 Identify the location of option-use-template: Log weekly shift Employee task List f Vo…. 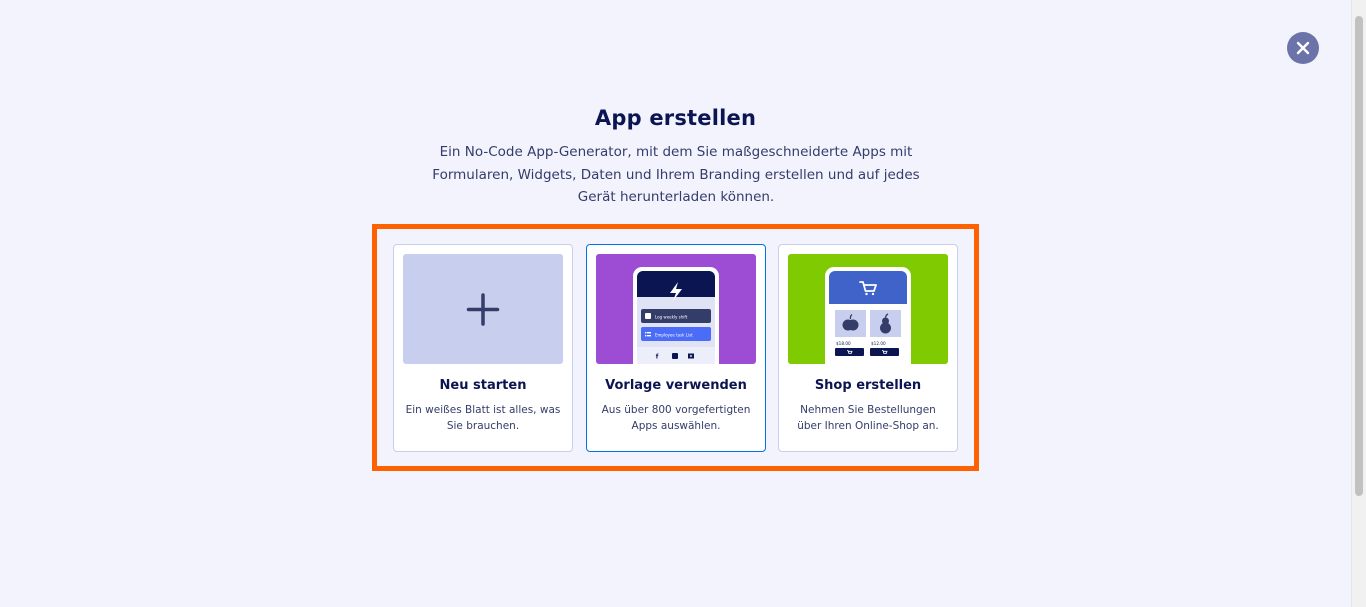
(676, 348).